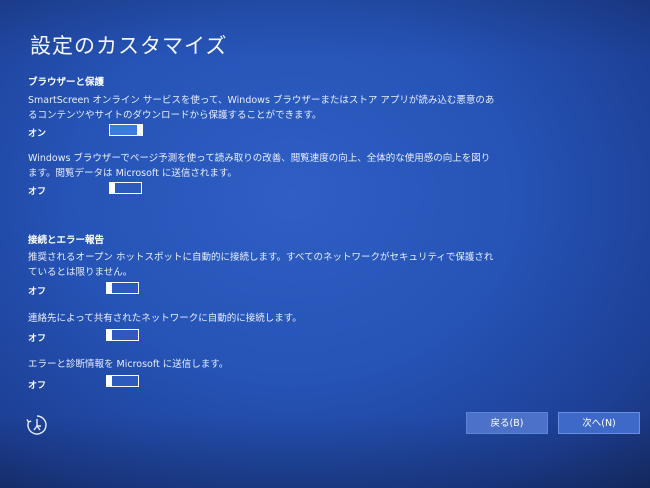  What do you see at coordinates (37, 386) in the screenshot?
I see `setting-state-error-reporting: オフ` at bounding box center [37, 386].